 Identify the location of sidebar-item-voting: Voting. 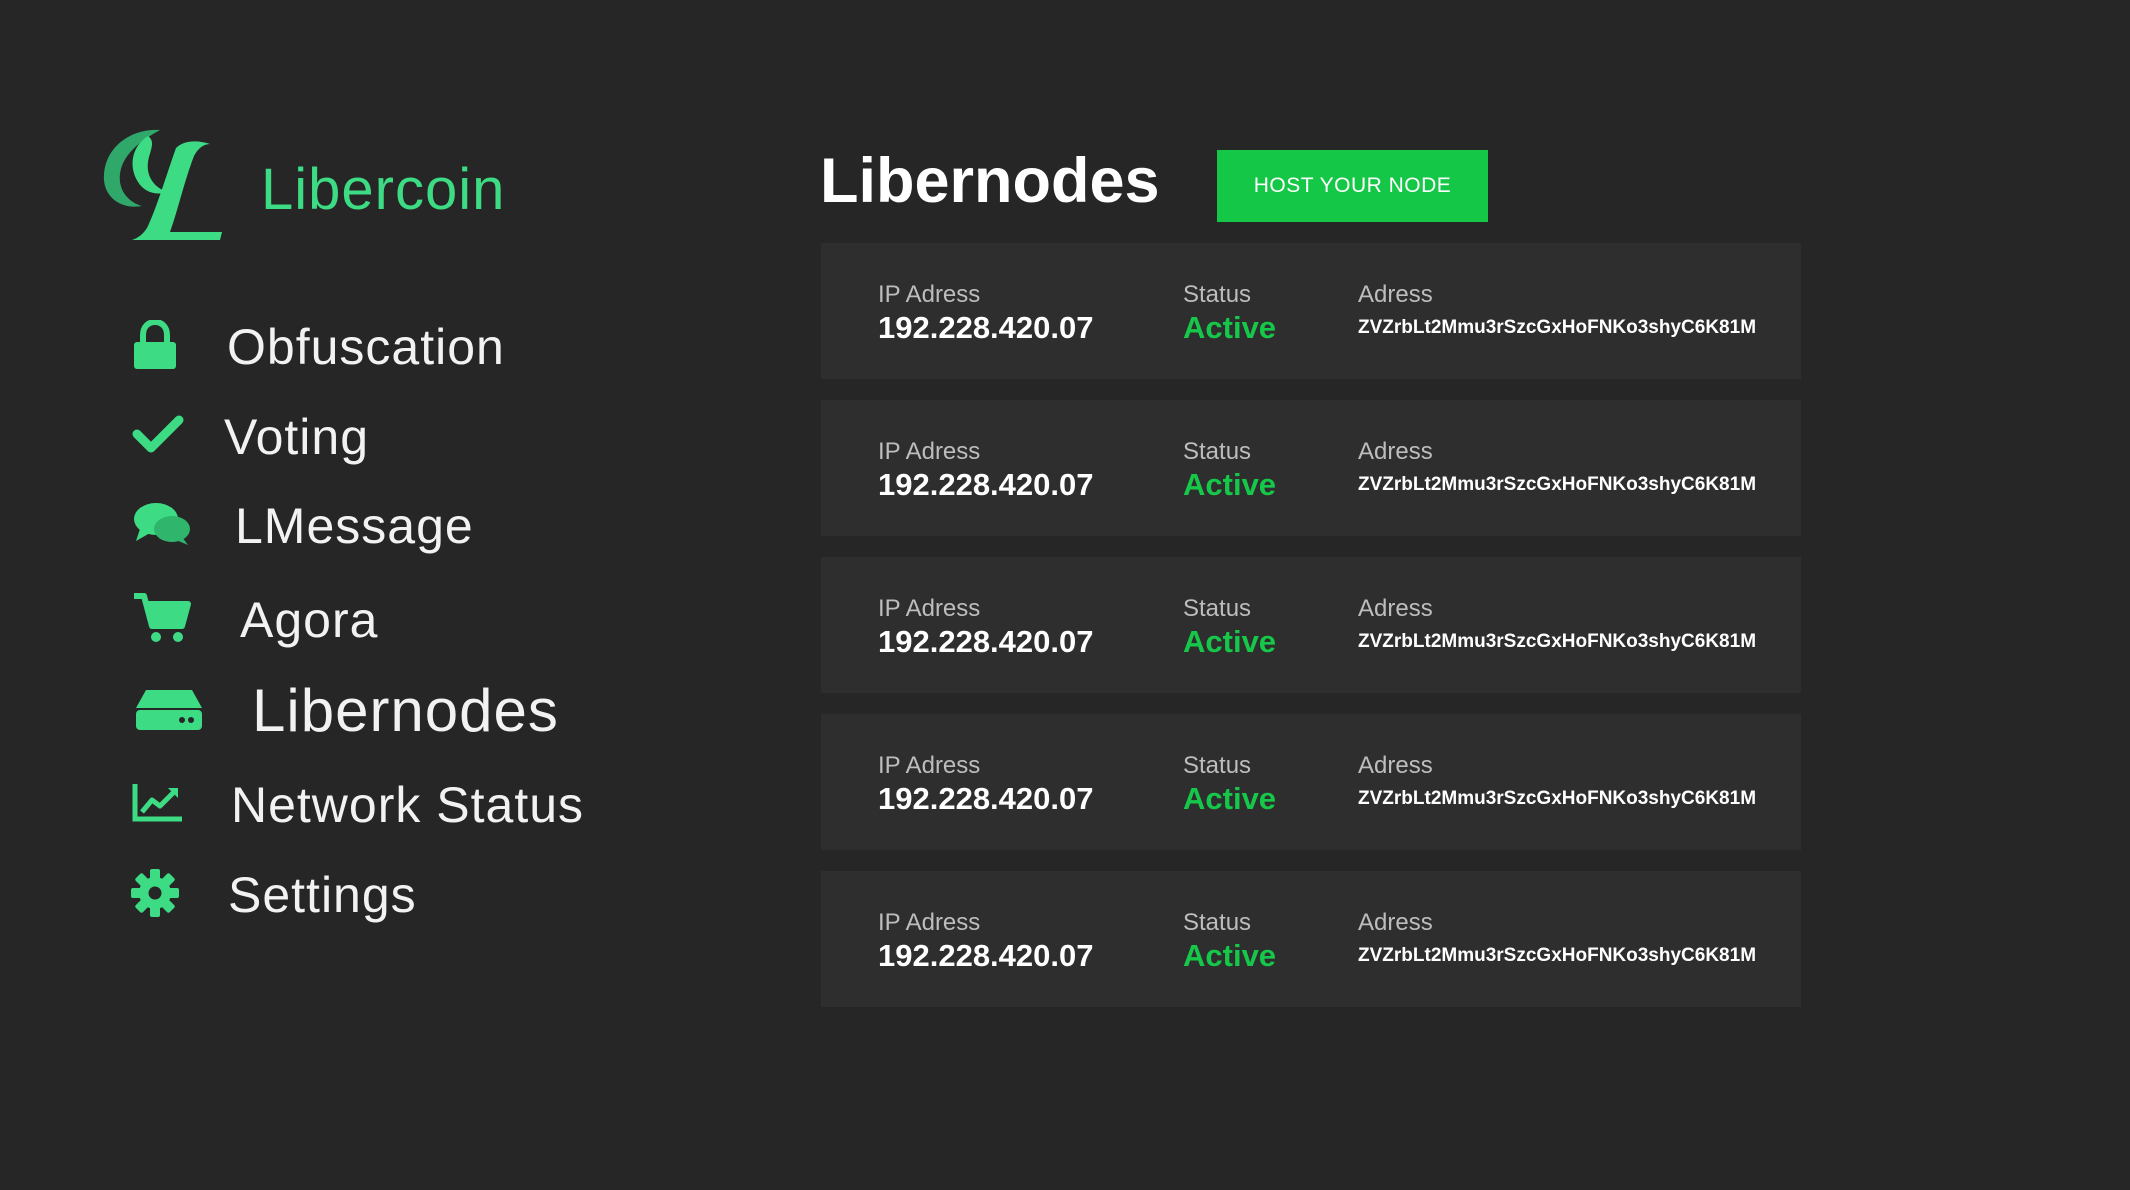
(345, 436).